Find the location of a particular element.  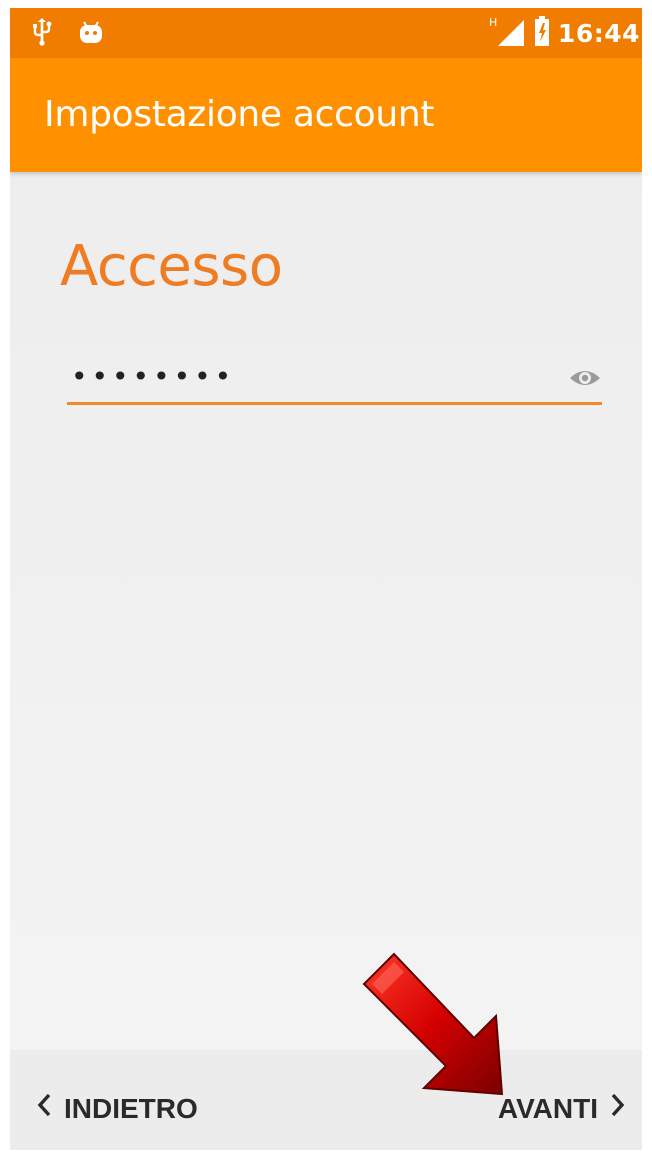

next-button: AVANTI is located at coordinates (562, 1108).